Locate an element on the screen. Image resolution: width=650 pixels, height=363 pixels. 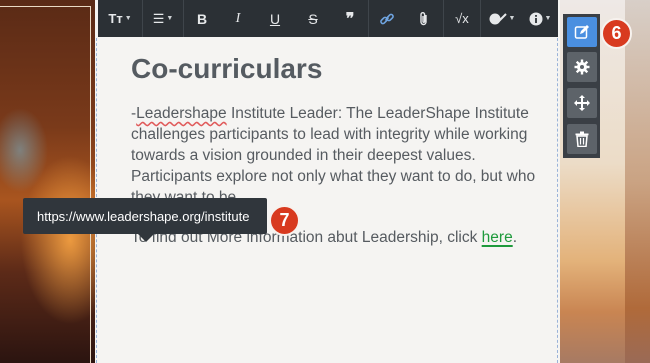
quote-button: ❞ is located at coordinates (350, 18).